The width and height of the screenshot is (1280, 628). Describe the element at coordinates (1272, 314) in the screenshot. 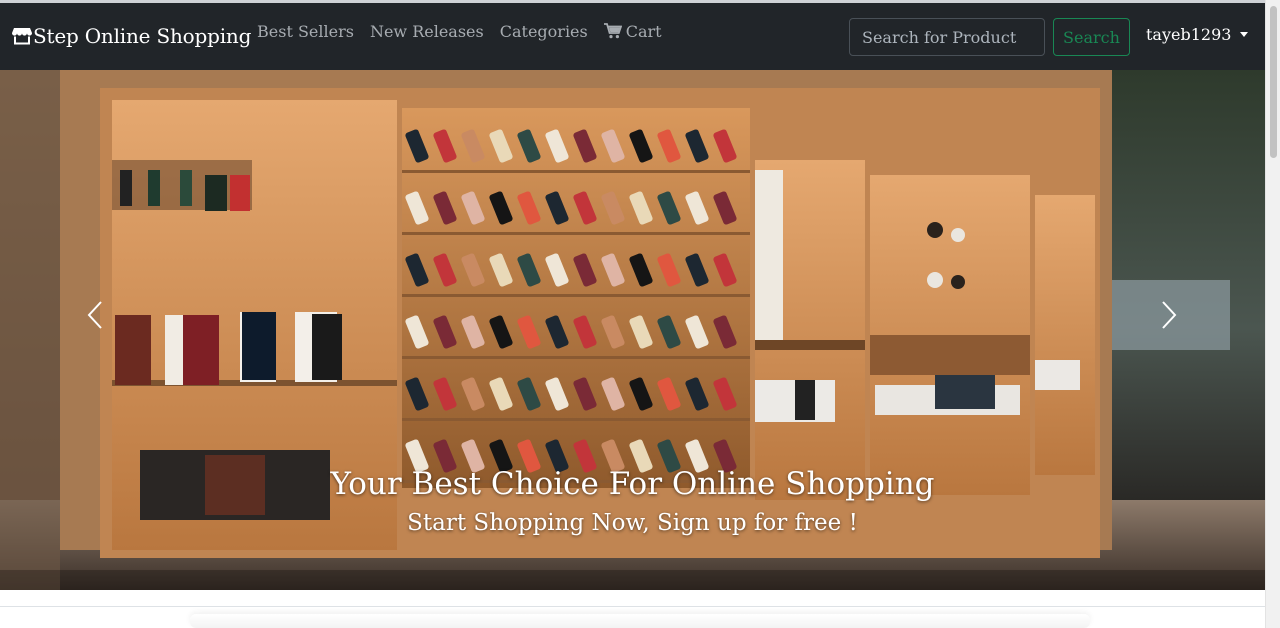

I see `page-scrollbar` at that location.